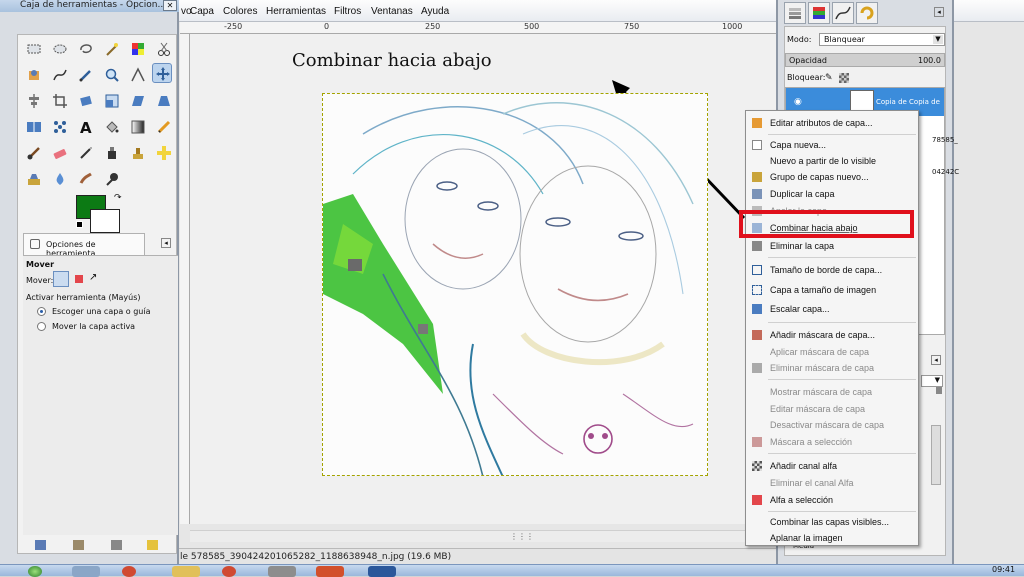 The image size is (1024, 577). Describe the element at coordinates (832, 368) in the screenshot. I see `menu-item-delete-mask: Eliminar máscara de capa` at that location.